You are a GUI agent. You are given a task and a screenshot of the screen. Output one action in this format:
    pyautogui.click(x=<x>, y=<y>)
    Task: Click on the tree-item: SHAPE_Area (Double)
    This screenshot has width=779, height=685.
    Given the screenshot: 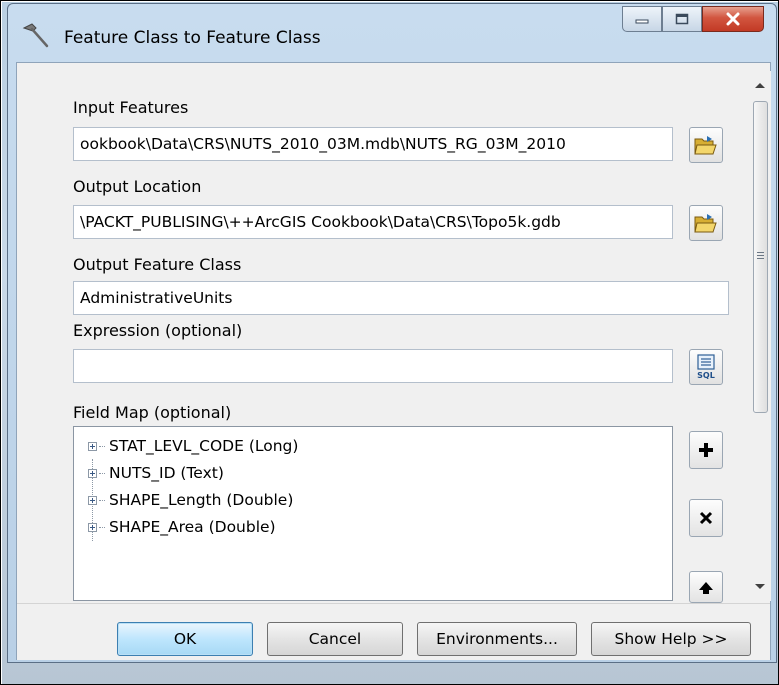 What is the action you would take?
    pyautogui.click(x=182, y=527)
    